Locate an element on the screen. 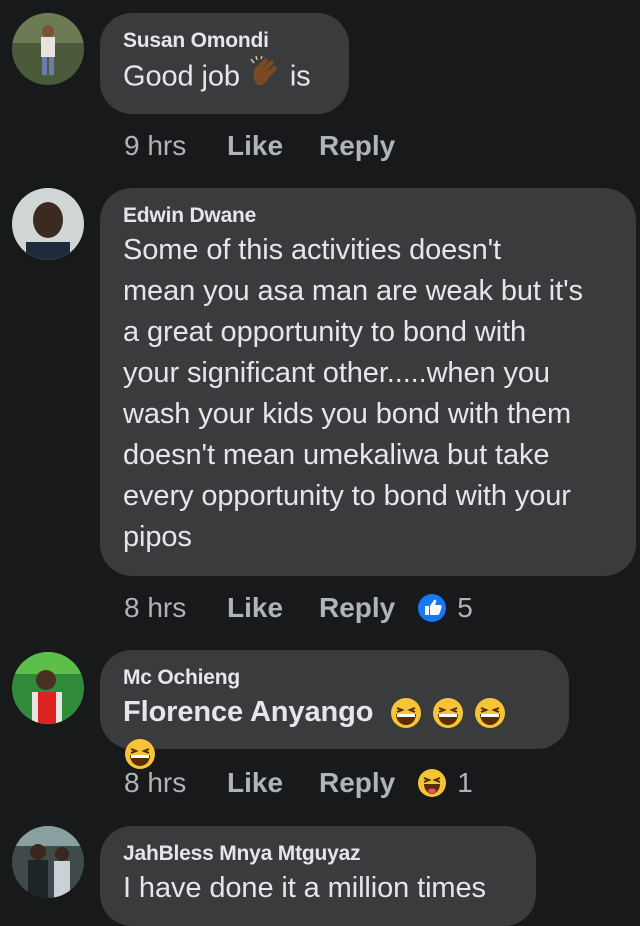  comment-text-line: a great opportunity to bond with is located at coordinates (325, 332).